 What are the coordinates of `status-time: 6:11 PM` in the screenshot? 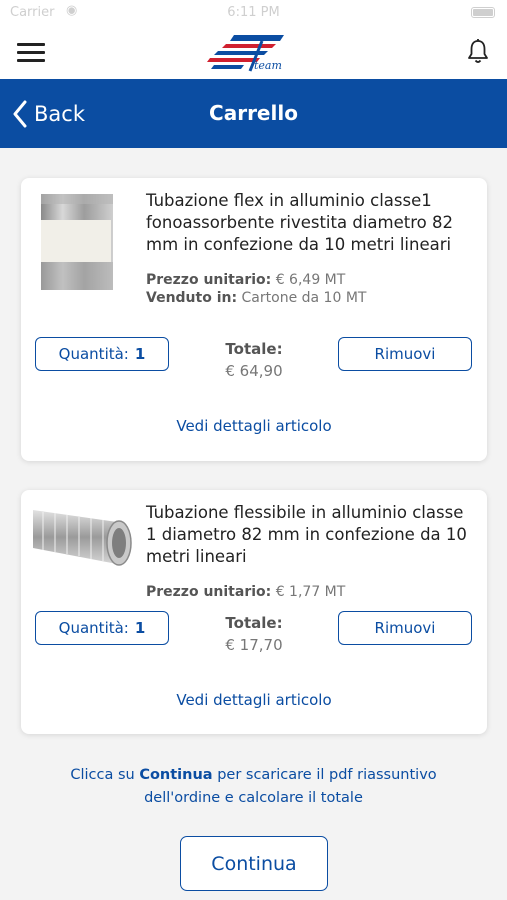 It's located at (253, 12).